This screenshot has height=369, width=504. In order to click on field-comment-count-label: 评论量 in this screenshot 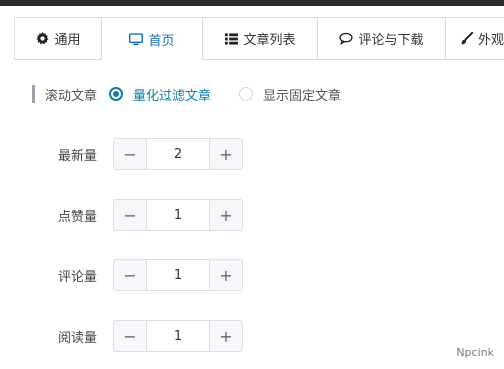, I will do `click(78, 277)`.